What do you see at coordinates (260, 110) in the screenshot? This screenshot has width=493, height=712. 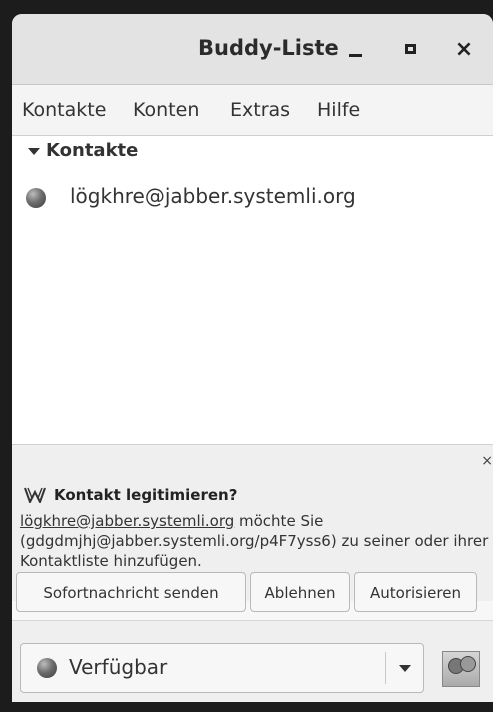 I see `menu-extras: Extras` at bounding box center [260, 110].